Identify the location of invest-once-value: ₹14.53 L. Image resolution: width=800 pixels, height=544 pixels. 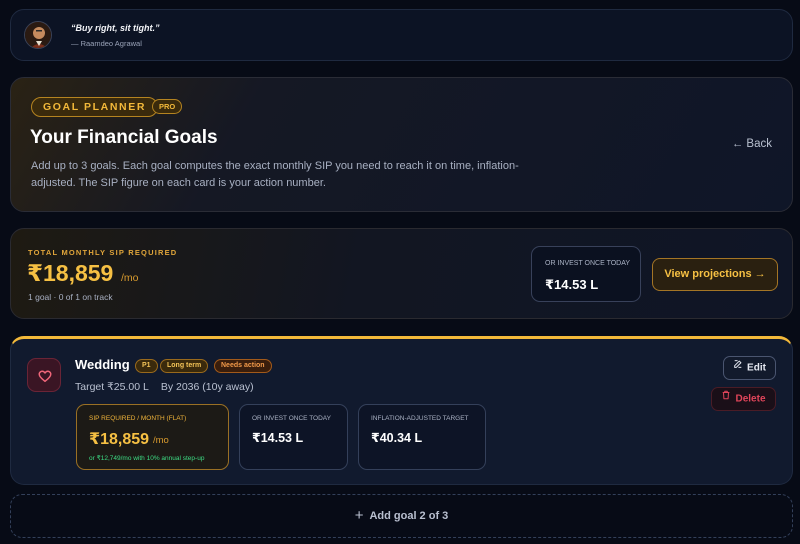
(572, 284).